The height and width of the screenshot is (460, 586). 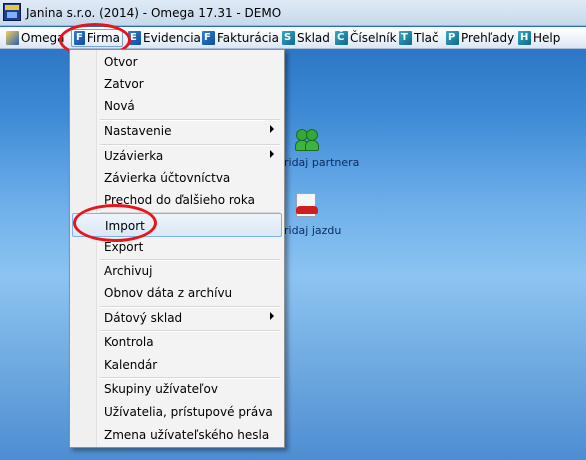 I want to click on menu-item-kalendar: Kalendár, so click(x=177, y=365).